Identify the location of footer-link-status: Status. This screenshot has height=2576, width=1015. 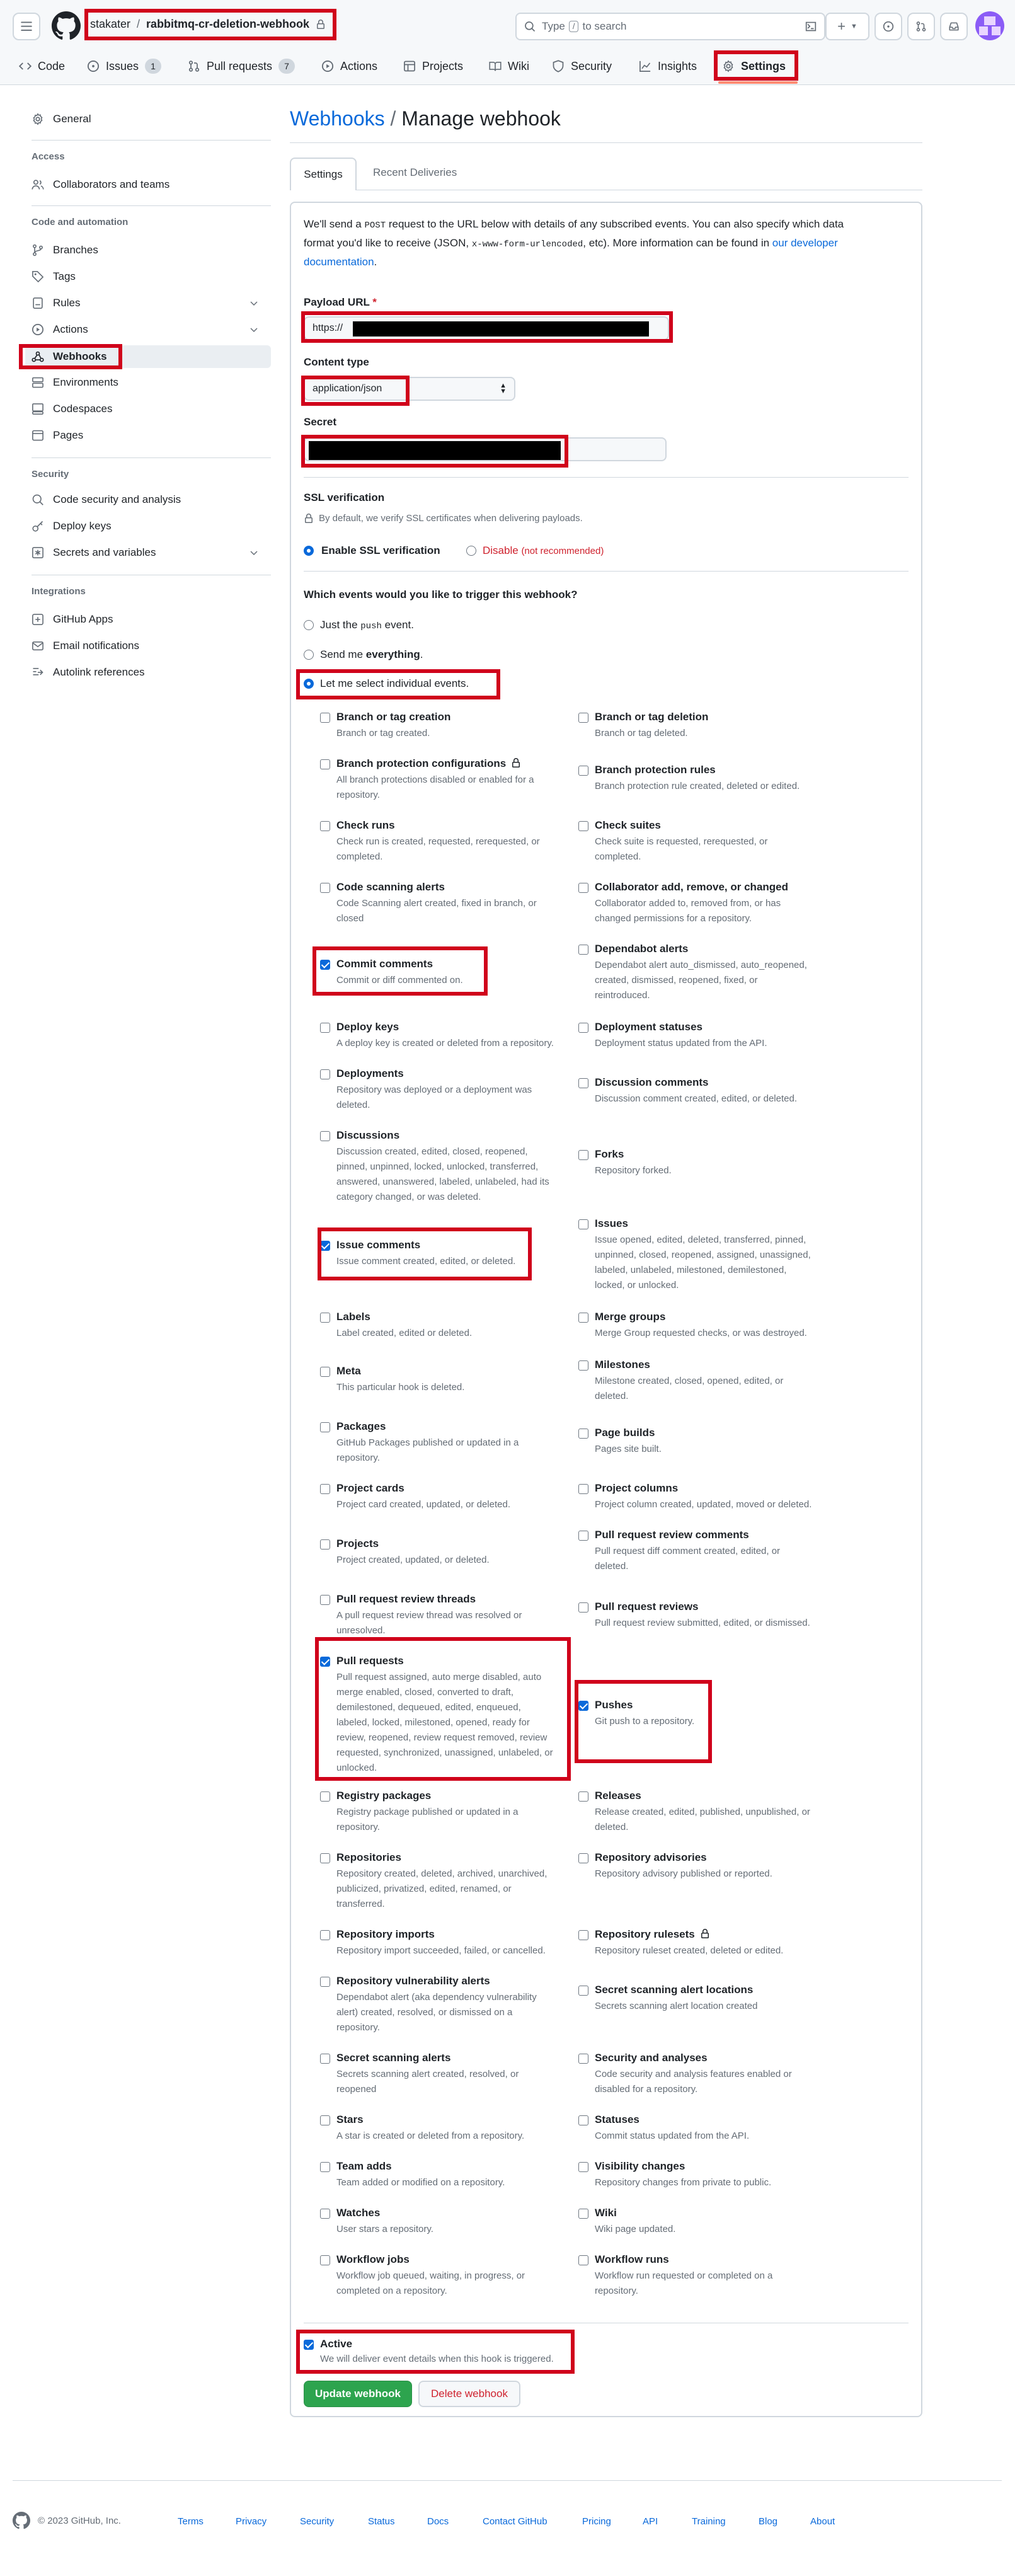
(381, 2521).